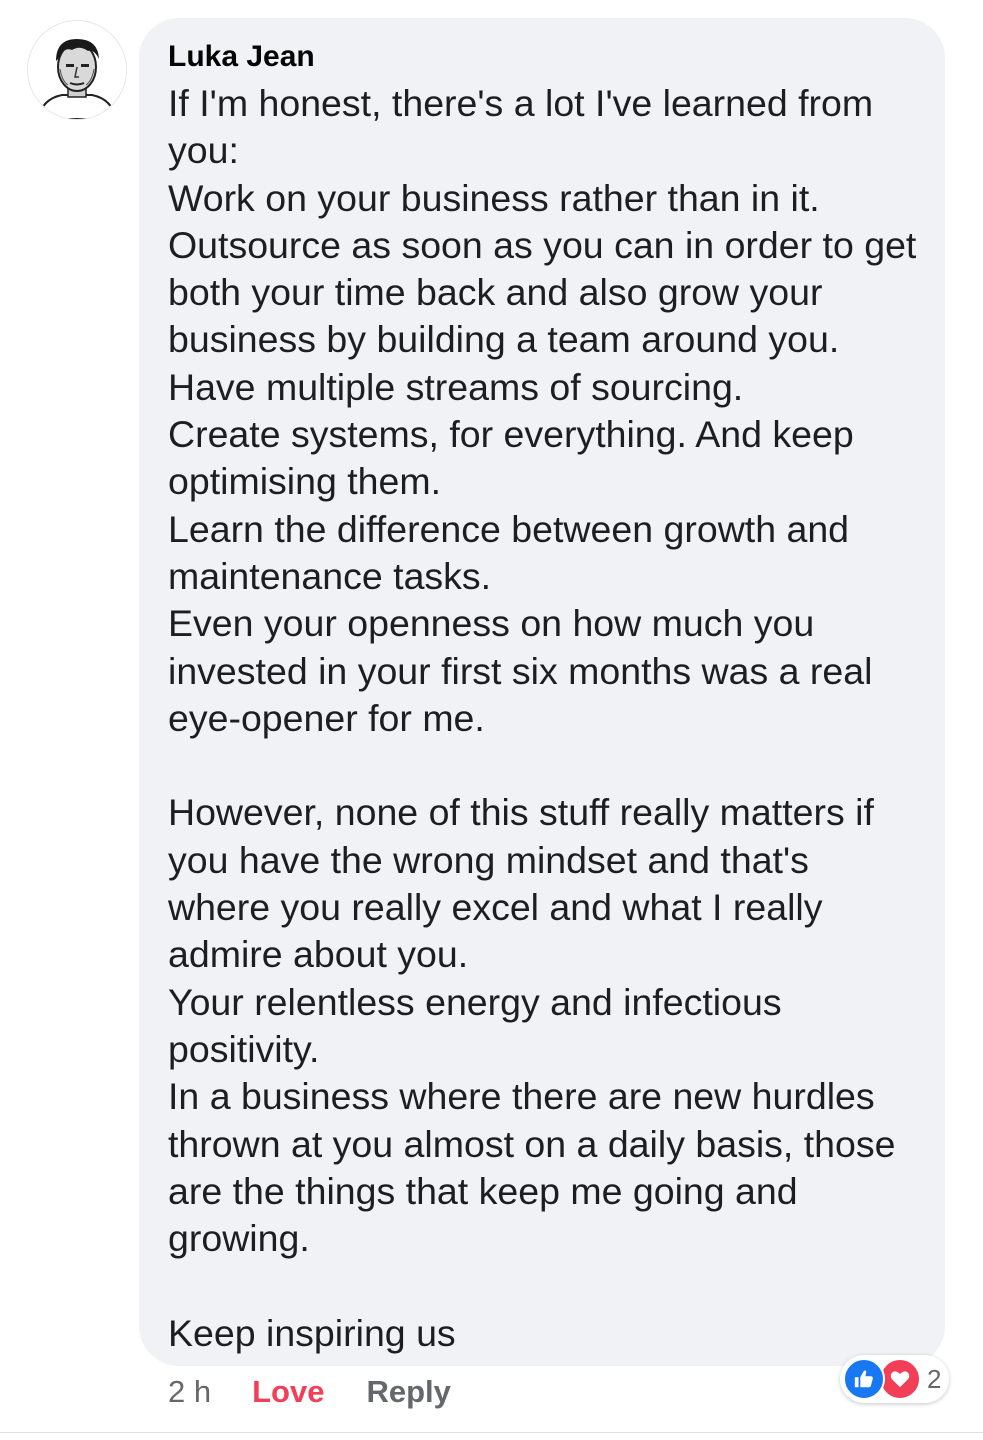 Image resolution: width=983 pixels, height=1440 pixels. I want to click on divider, so click(491, 1432).